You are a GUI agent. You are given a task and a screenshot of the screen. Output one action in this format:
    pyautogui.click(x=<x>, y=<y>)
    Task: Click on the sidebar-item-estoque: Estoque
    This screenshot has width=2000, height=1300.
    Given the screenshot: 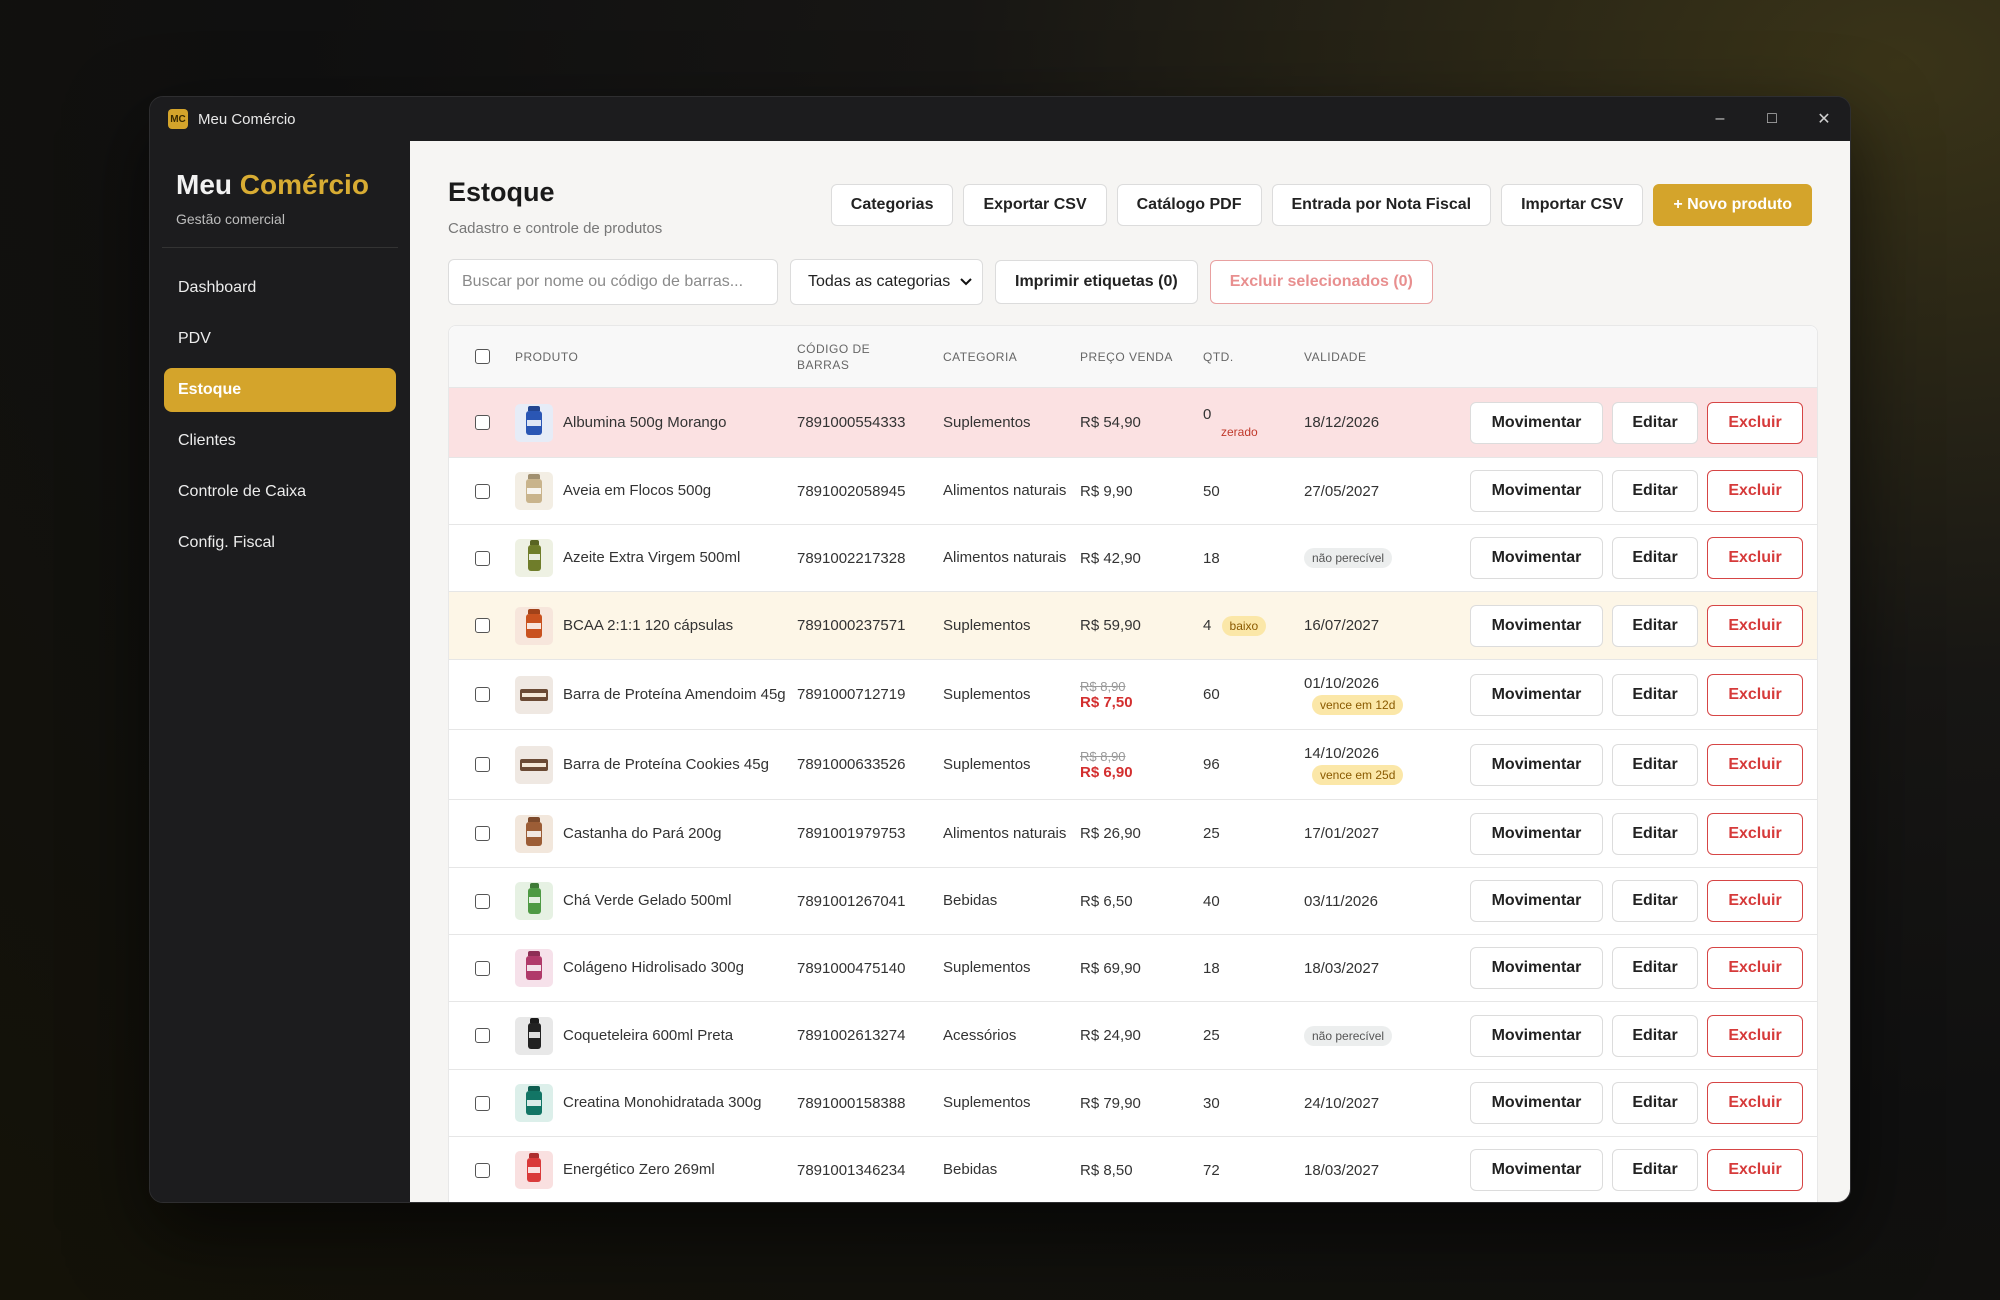 What is the action you would take?
    pyautogui.click(x=280, y=390)
    